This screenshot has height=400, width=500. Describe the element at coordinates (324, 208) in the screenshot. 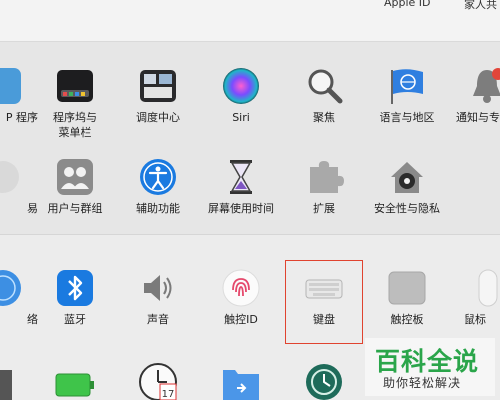

I see `pref-extensions-label: 扩展` at that location.